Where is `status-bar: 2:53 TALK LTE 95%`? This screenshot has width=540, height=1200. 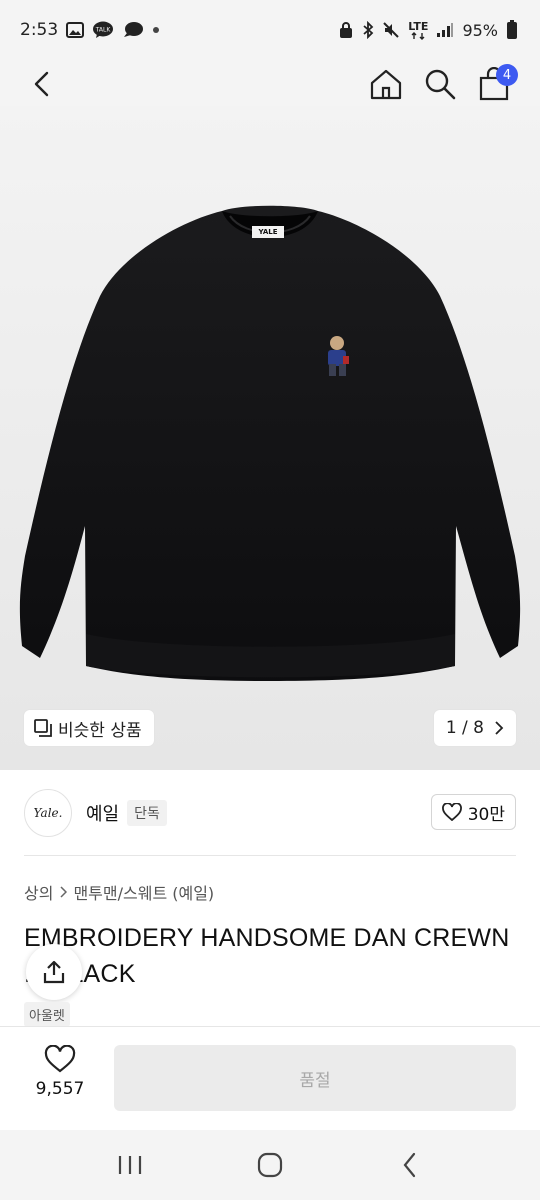 status-bar: 2:53 TALK LTE 95% is located at coordinates (270, 30).